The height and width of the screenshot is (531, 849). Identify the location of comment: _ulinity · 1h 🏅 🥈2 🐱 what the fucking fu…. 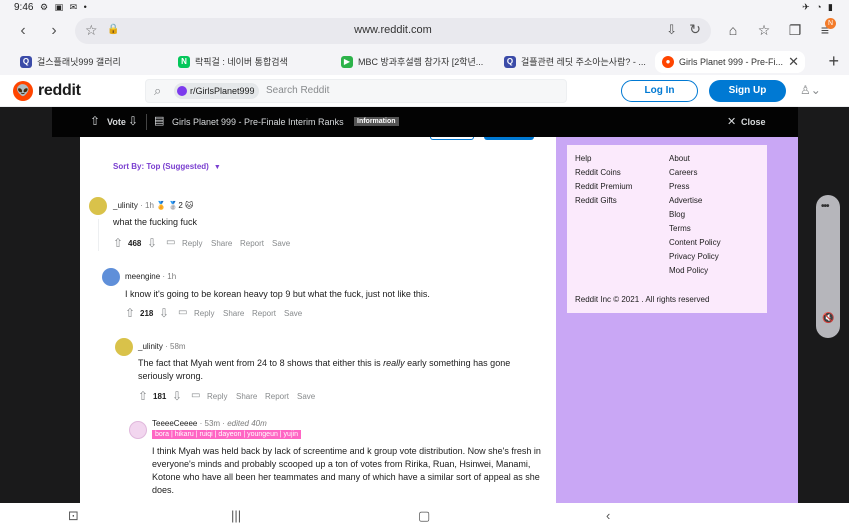
(318, 225).